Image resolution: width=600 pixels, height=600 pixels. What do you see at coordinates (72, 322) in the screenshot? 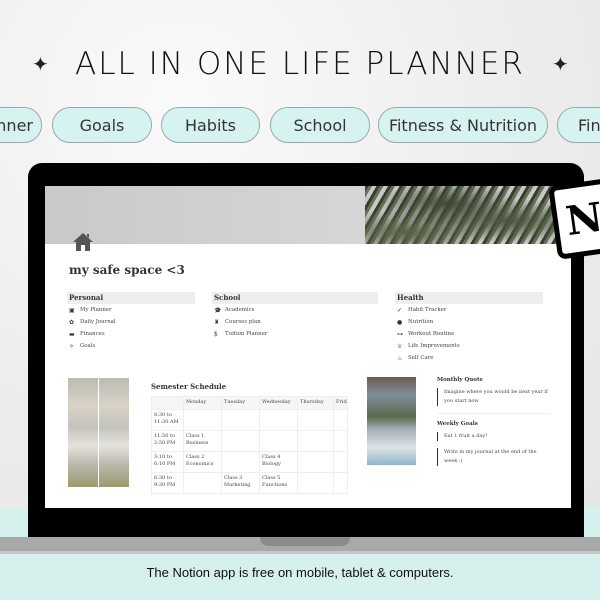
I see `journal-icon: ✿` at bounding box center [72, 322].